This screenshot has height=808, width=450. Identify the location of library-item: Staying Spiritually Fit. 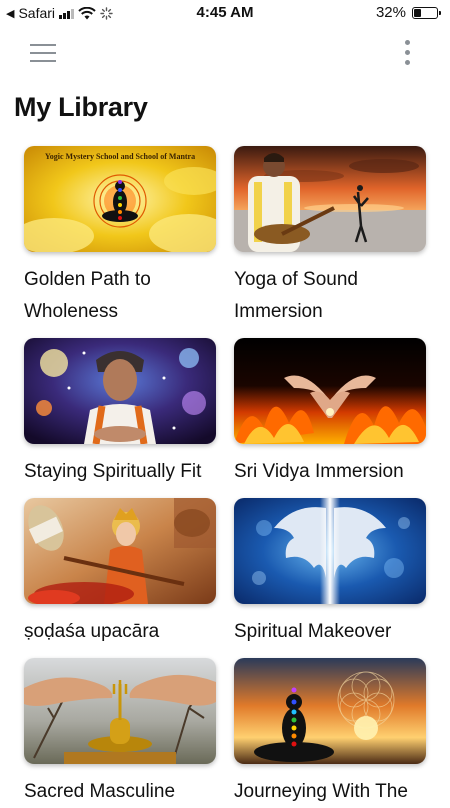
(120, 413).